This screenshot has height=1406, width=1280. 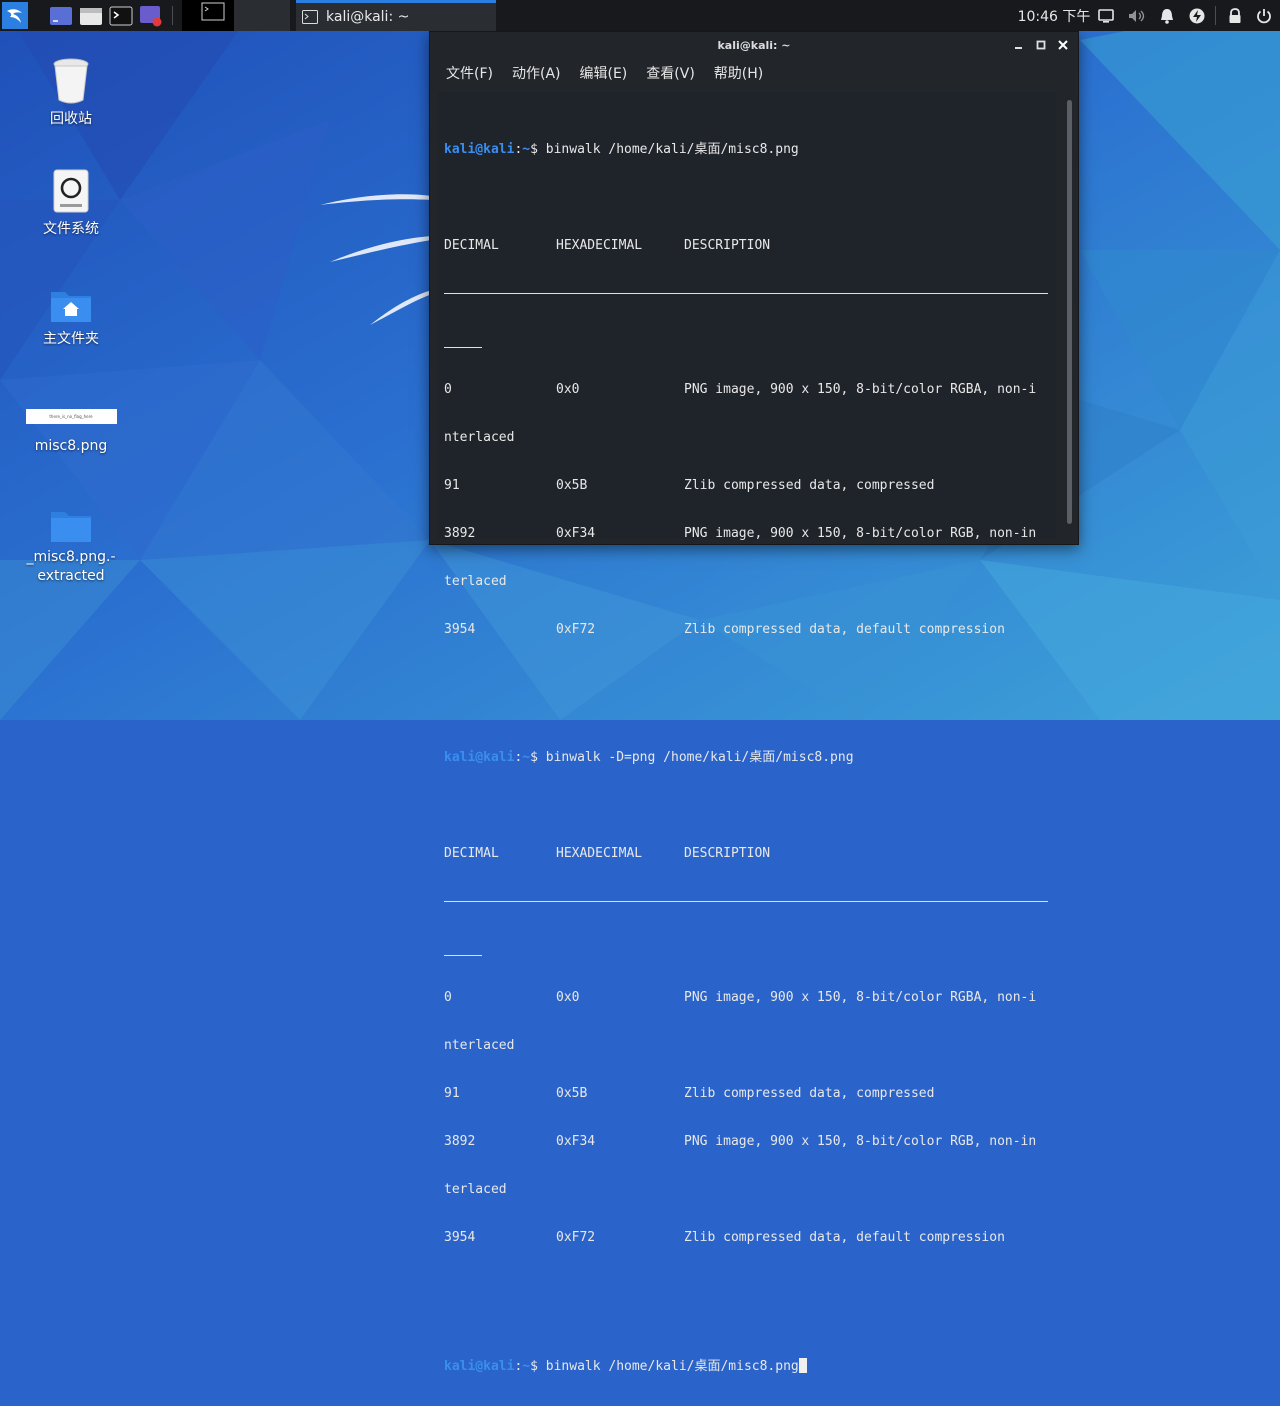 I want to click on lock-icon, so click(x=1235, y=15).